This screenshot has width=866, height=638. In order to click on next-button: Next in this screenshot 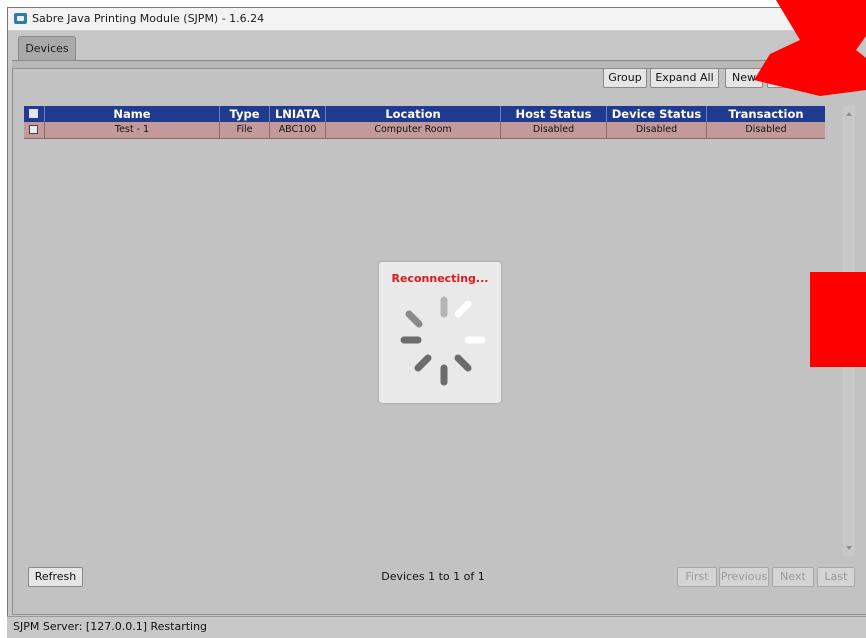, I will do `click(793, 577)`.